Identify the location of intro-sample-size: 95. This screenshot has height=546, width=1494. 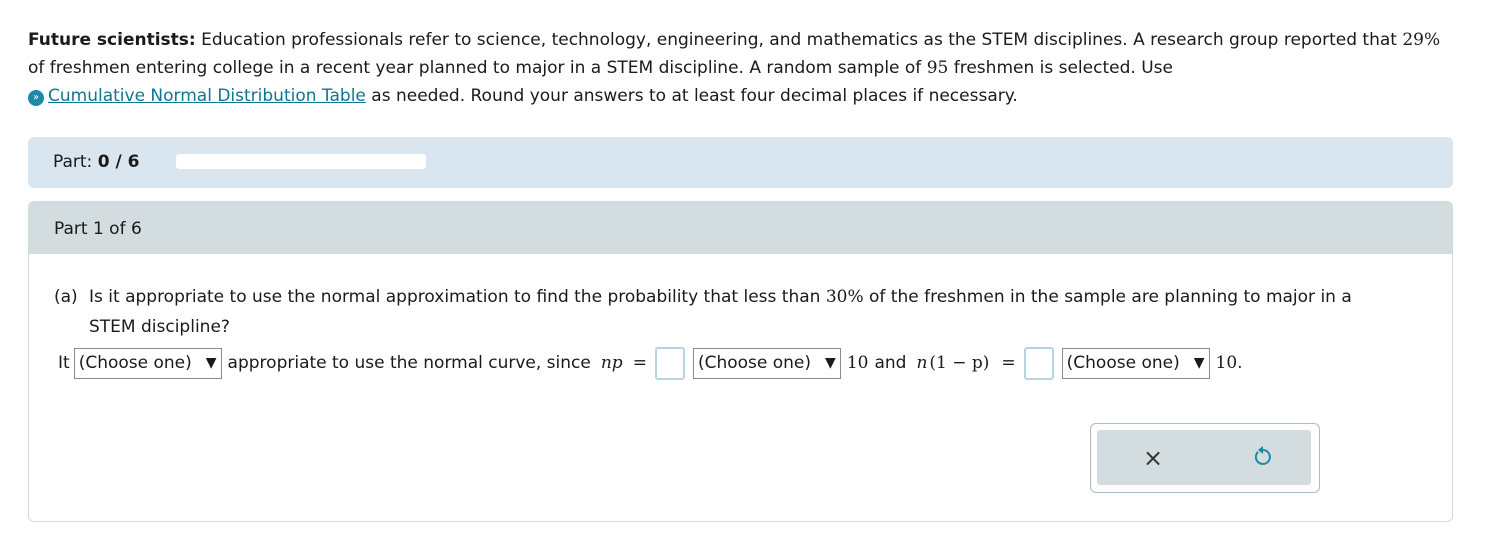
(937, 68).